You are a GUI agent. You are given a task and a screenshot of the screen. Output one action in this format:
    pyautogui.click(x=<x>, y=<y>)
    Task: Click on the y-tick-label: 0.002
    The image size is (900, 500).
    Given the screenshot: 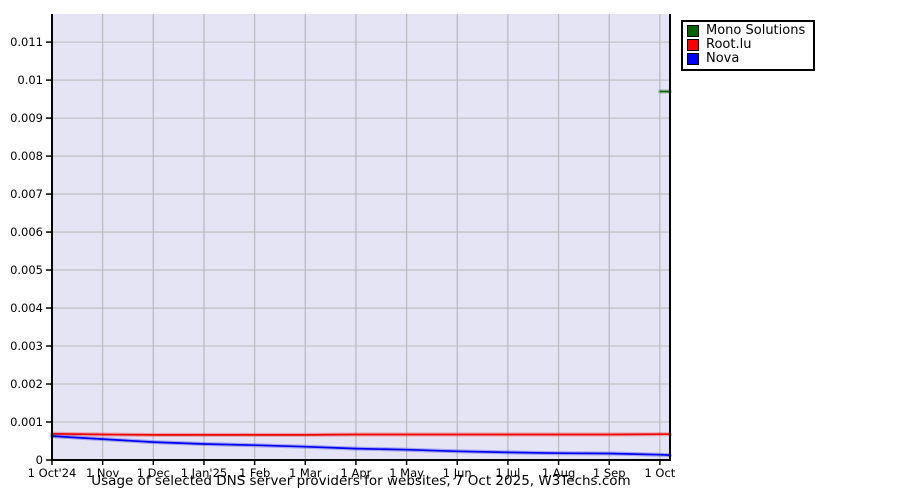 What is the action you would take?
    pyautogui.click(x=26, y=384)
    